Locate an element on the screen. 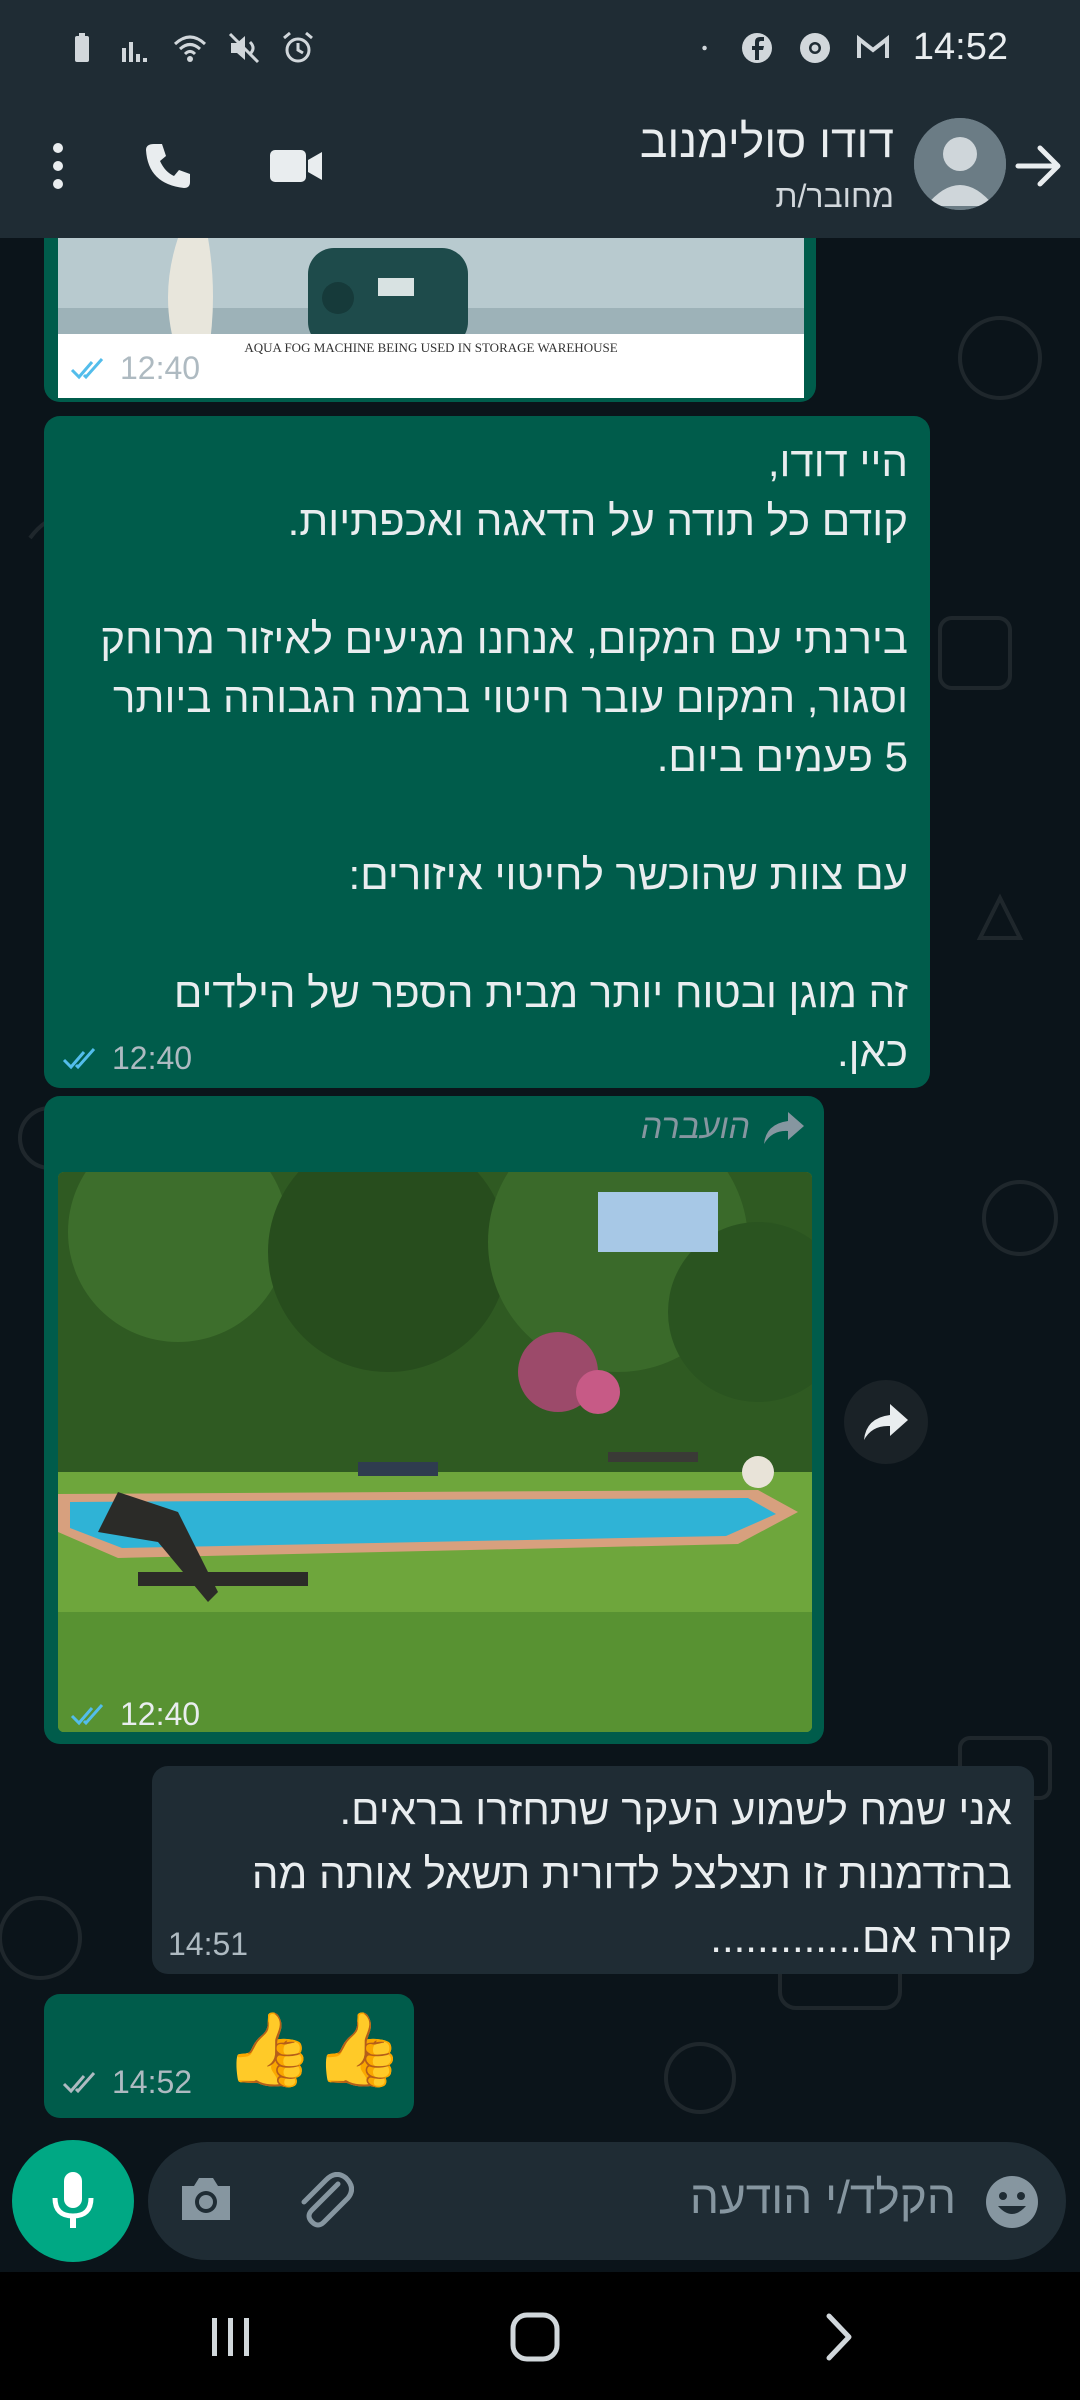 This screenshot has height=2400, width=1080. signal-icon is located at coordinates (134, 52).